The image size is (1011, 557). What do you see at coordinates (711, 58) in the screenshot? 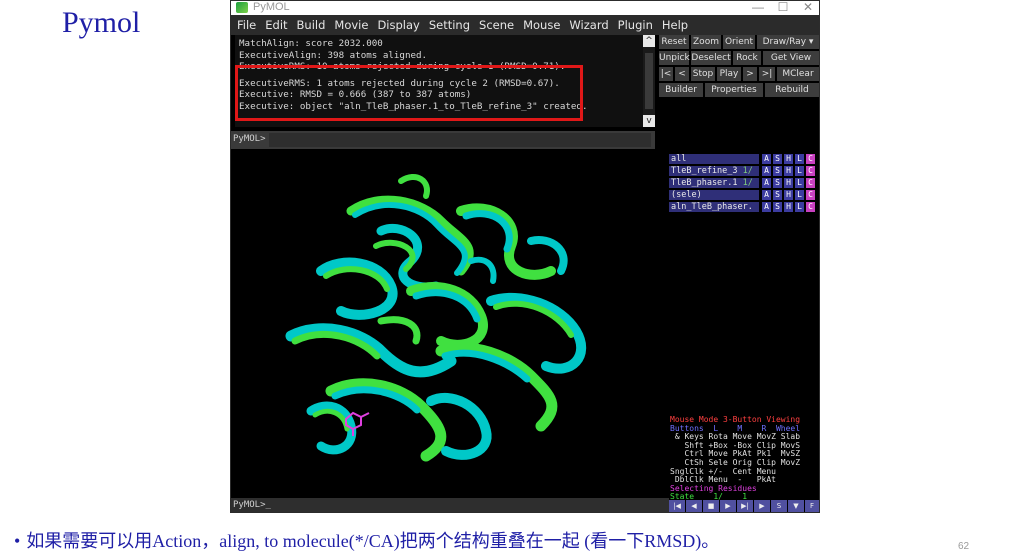
I see `deselect-button: Deselect` at bounding box center [711, 58].